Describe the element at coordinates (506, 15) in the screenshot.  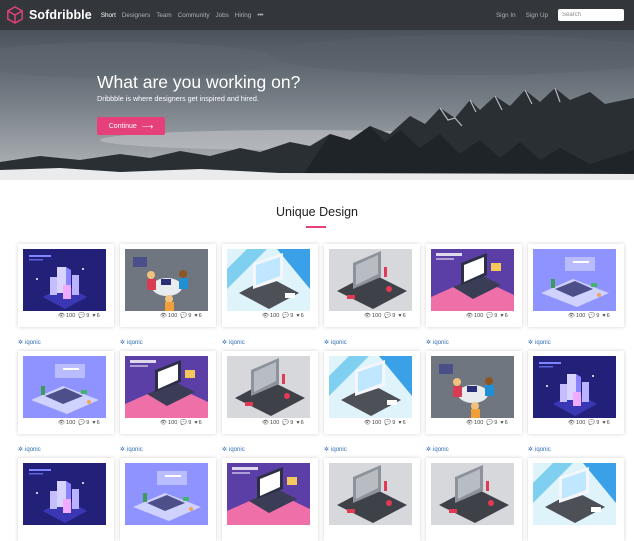
I see `sign-in-link: Sign In` at that location.